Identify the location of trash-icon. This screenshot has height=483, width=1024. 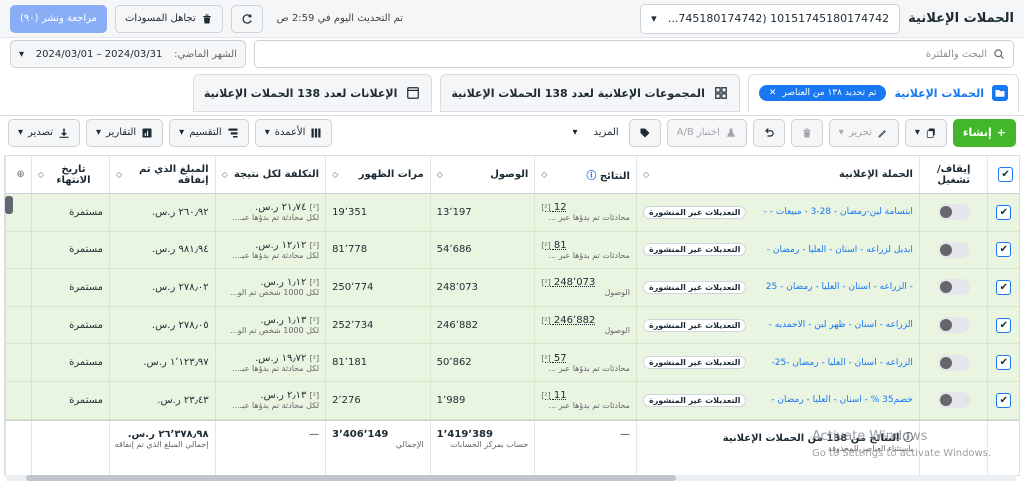
(807, 132).